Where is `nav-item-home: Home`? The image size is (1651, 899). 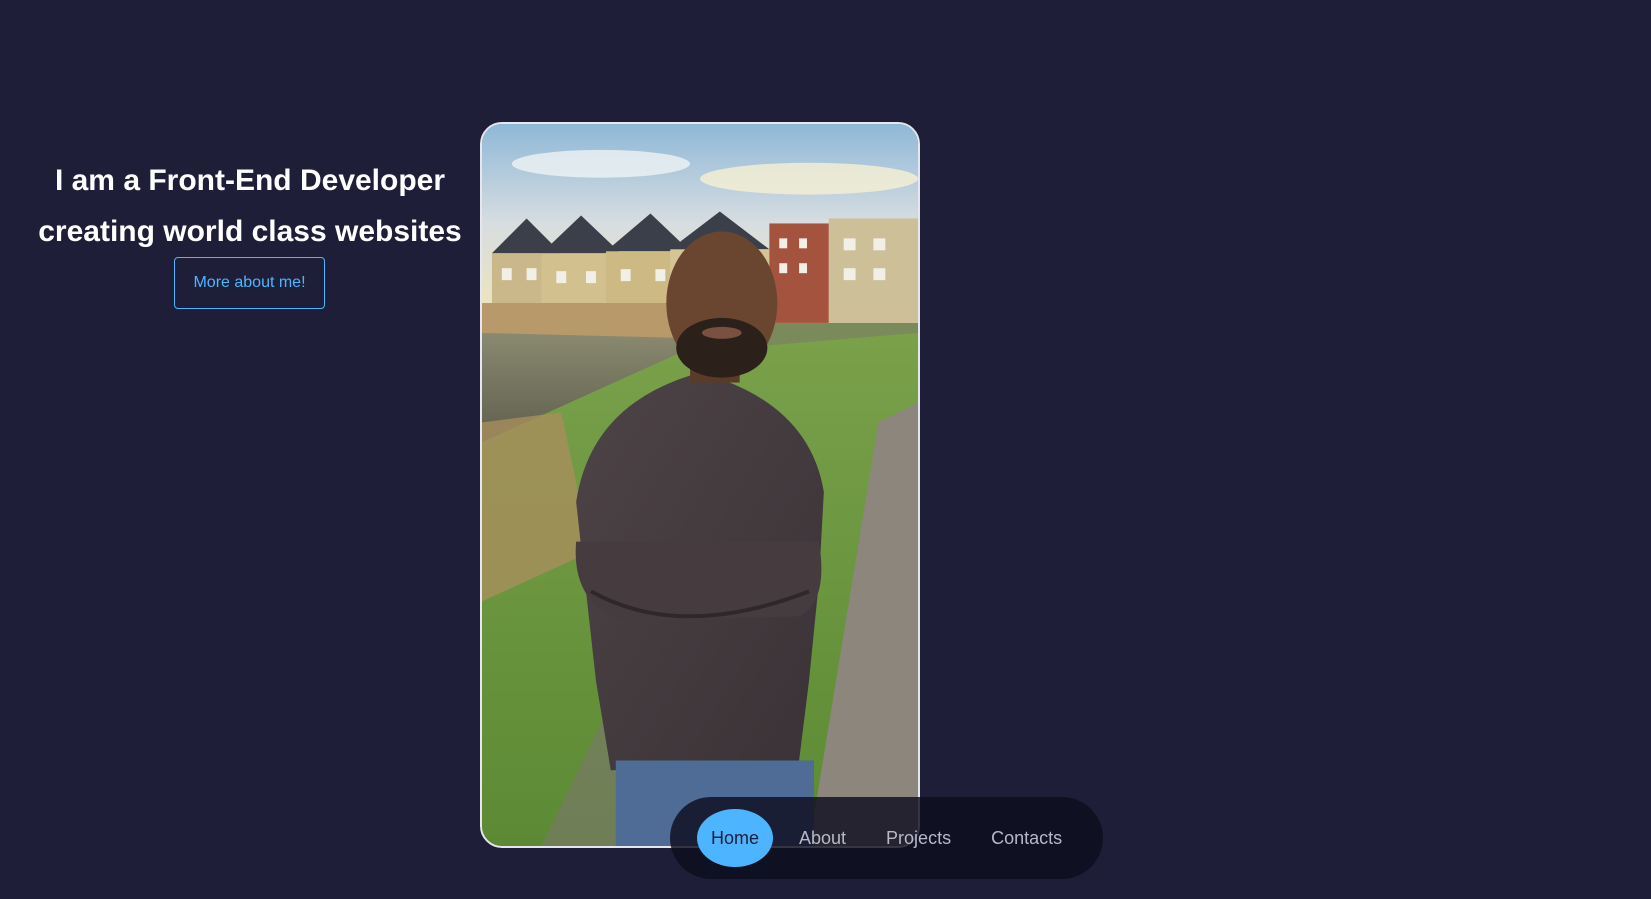 nav-item-home: Home is located at coordinates (735, 838).